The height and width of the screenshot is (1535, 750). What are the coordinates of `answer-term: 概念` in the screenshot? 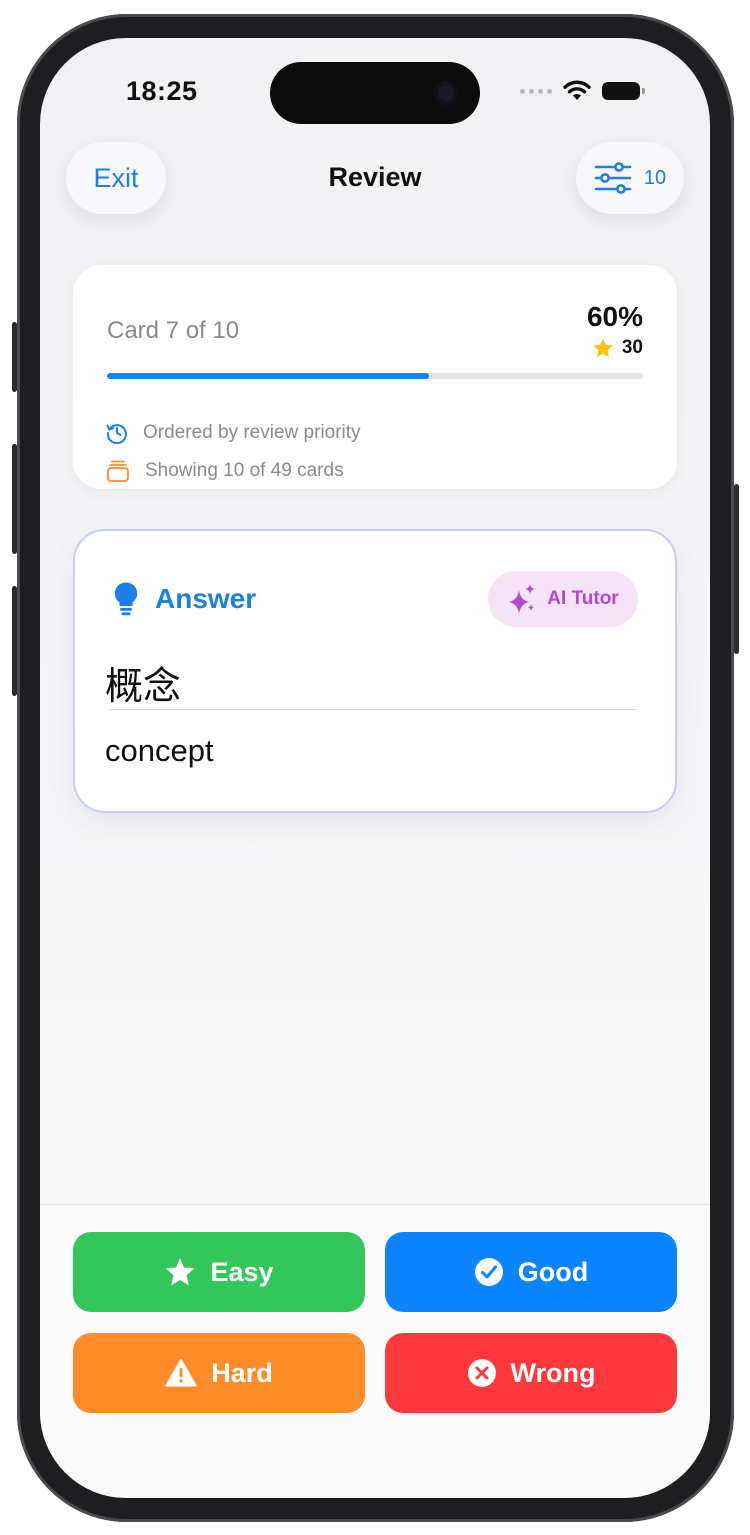 It's located at (143, 686).